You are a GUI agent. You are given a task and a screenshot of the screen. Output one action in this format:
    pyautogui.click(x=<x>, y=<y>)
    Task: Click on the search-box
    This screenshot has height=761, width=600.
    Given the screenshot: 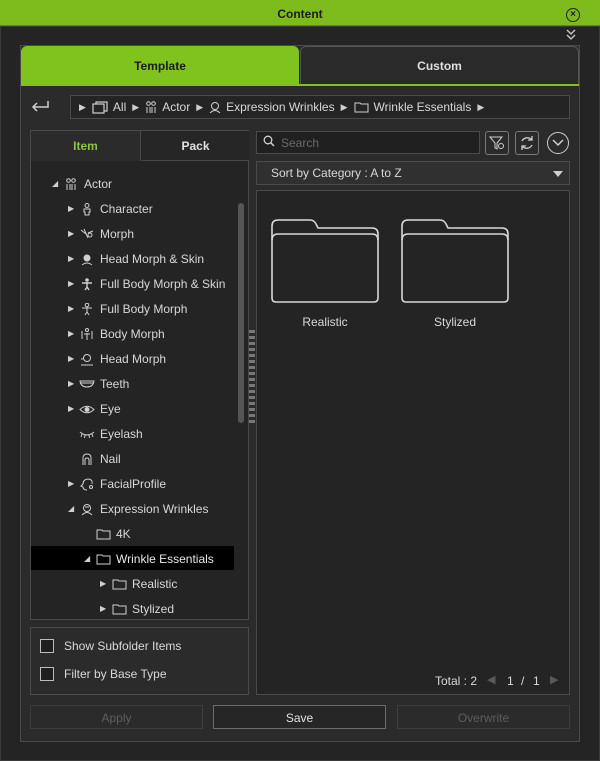 What is the action you would take?
    pyautogui.click(x=368, y=142)
    